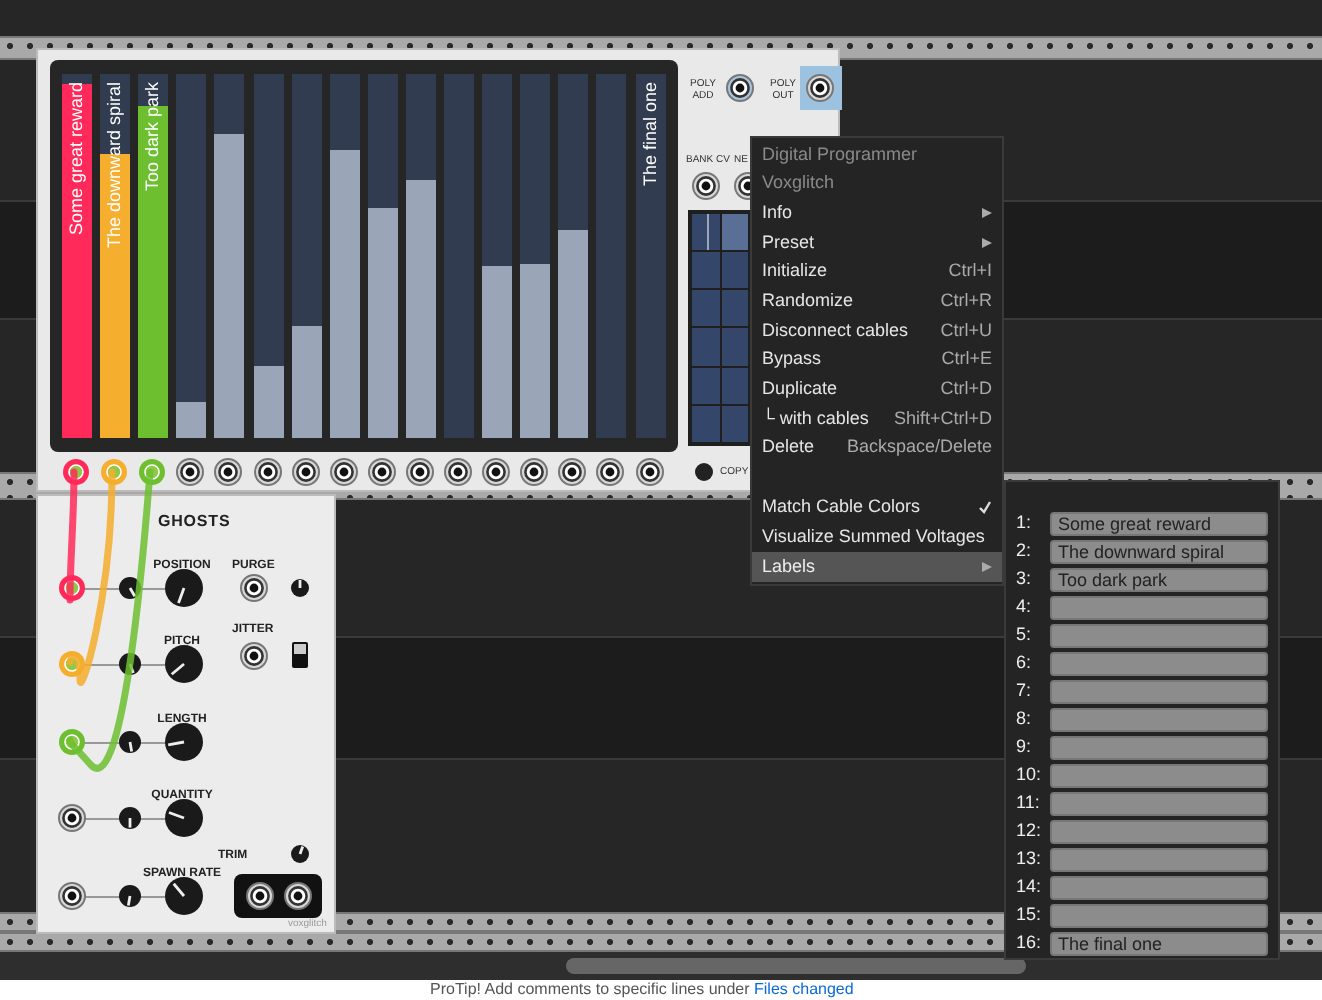 Image resolution: width=1322 pixels, height=1000 pixels. Describe the element at coordinates (798, 183) in the screenshot. I see `menu-header: Voxglitch` at that location.